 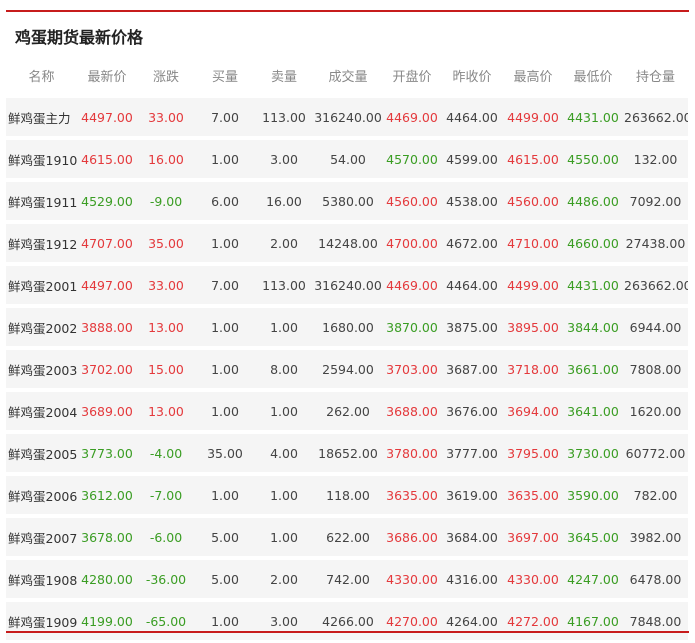 What do you see at coordinates (472, 368) in the screenshot?
I see `cell-prev: 3687.00` at bounding box center [472, 368].